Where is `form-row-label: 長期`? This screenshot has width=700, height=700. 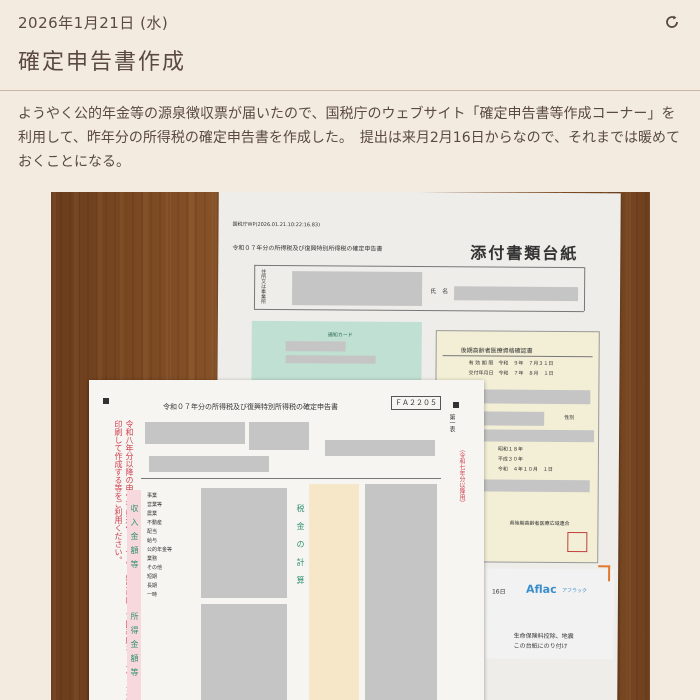
form-row-label: 長期 is located at coordinates (152, 586).